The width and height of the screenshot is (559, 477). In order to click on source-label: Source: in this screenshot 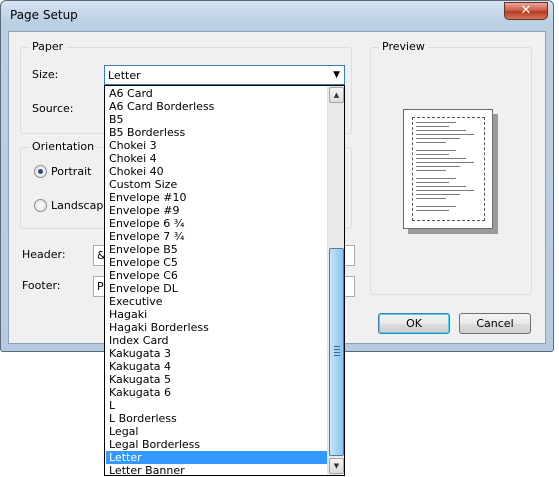, I will do `click(53, 108)`.